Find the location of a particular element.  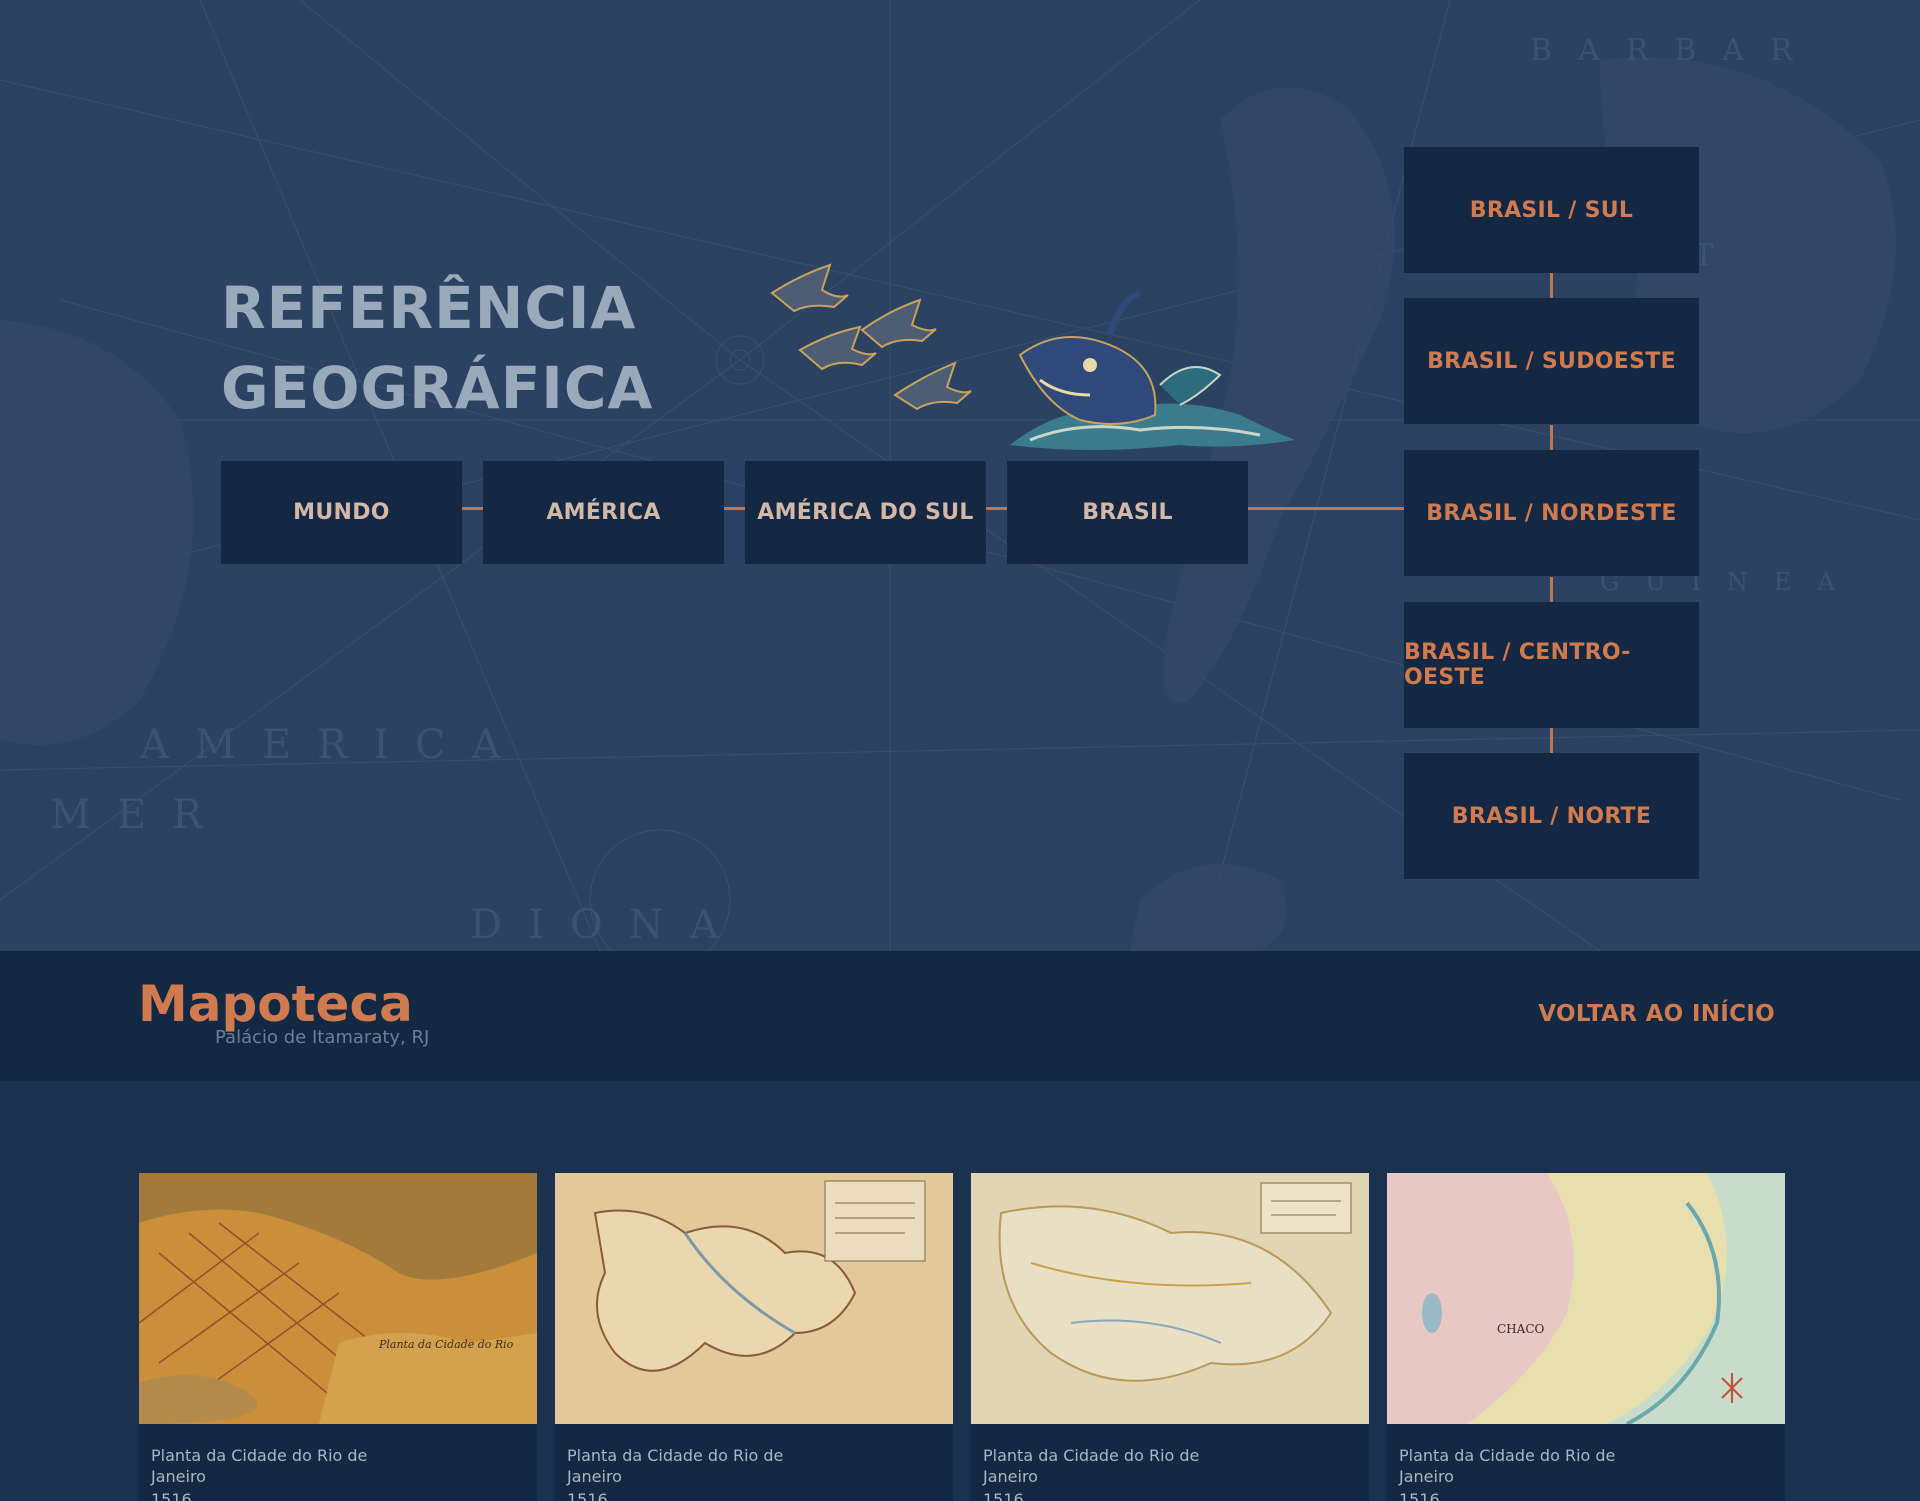

nav-node-label: BRASIL / SUDOESTE is located at coordinates (1551, 361).